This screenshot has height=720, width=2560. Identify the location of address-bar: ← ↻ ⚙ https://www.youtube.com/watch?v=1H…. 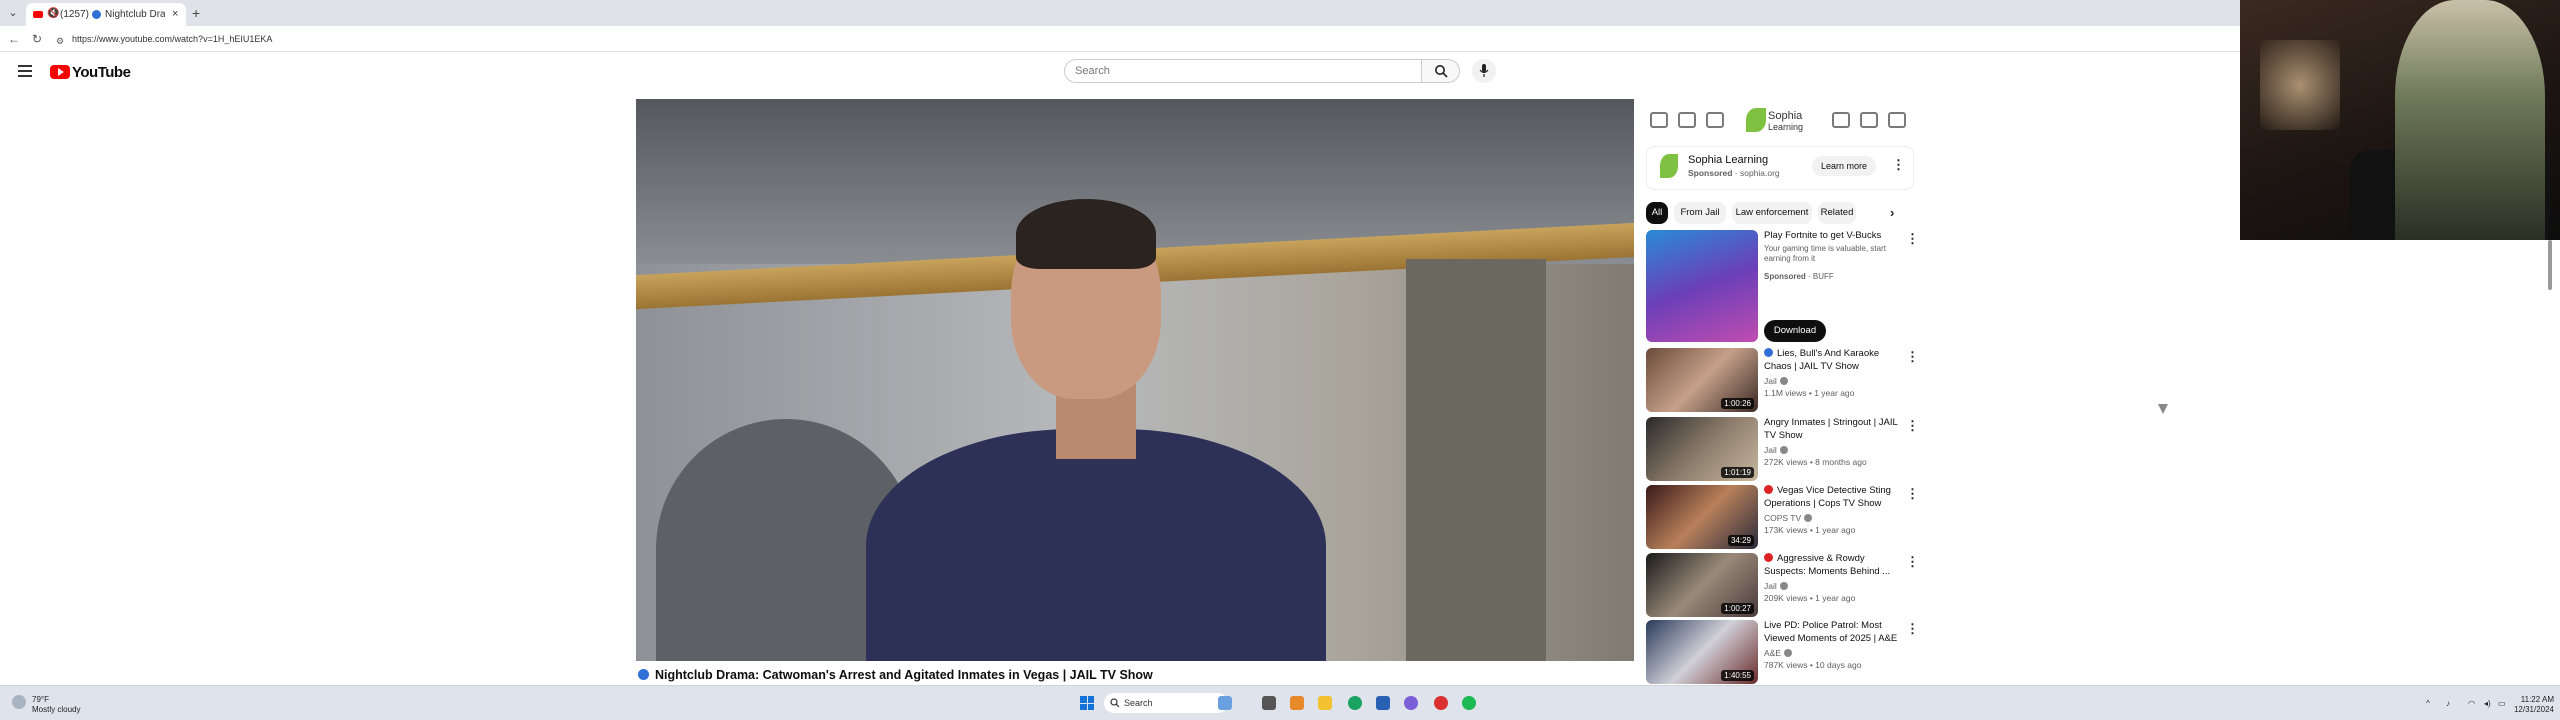
(1120, 39).